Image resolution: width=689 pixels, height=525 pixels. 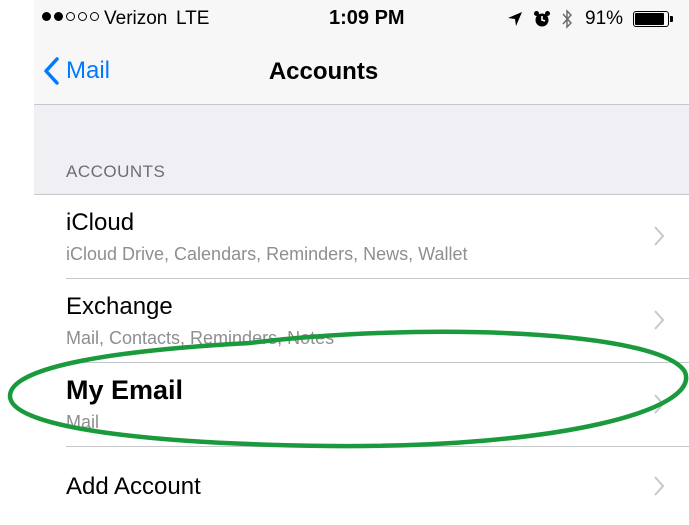 What do you see at coordinates (361, 486) in the screenshot?
I see `add-account-row: Add Account` at bounding box center [361, 486].